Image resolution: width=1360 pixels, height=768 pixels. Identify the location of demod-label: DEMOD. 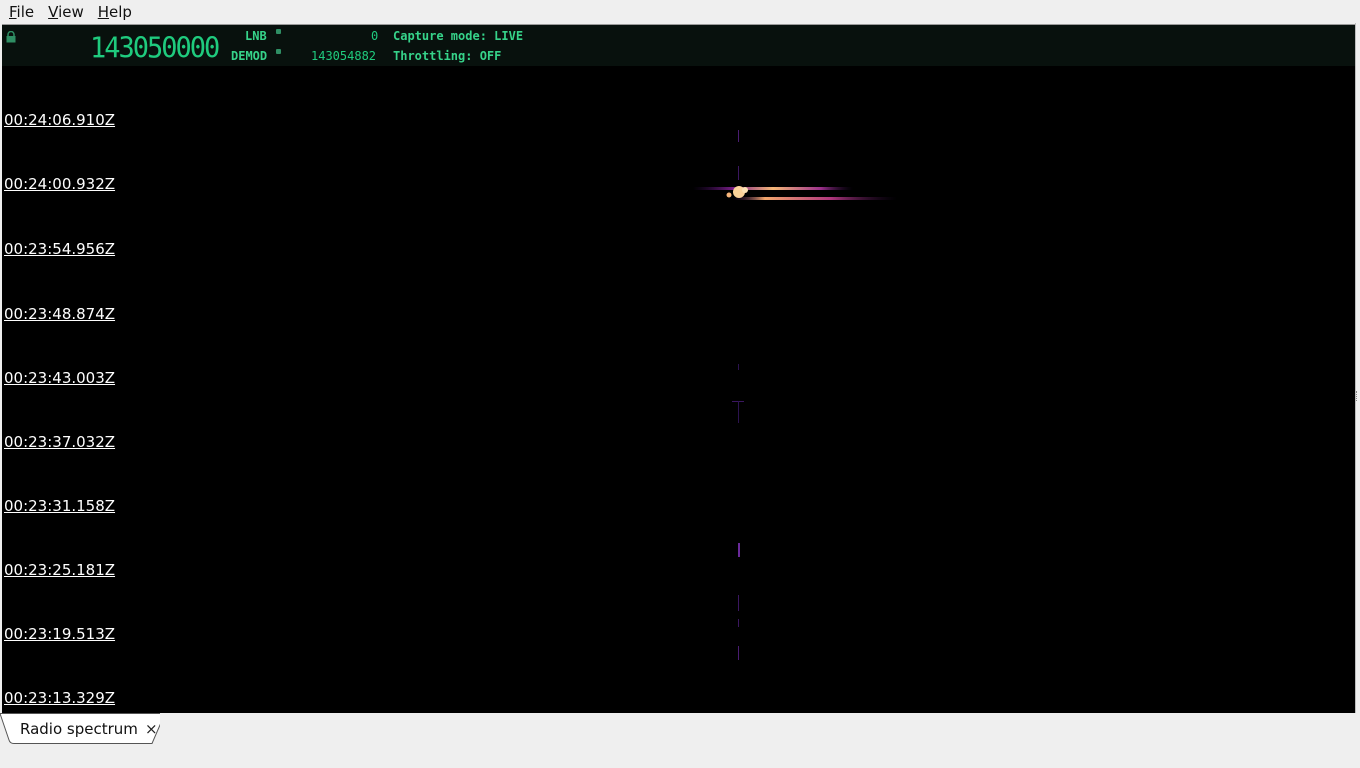
(249, 56).